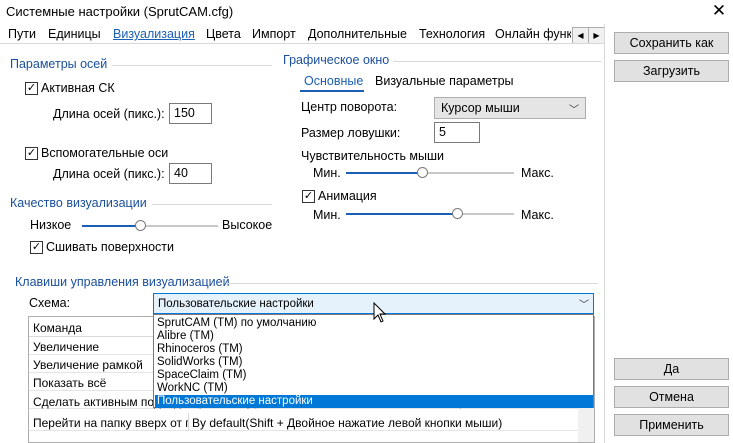 The image size is (733, 443). Describe the element at coordinates (302, 43) in the screenshot. I see `tab-divider` at that location.